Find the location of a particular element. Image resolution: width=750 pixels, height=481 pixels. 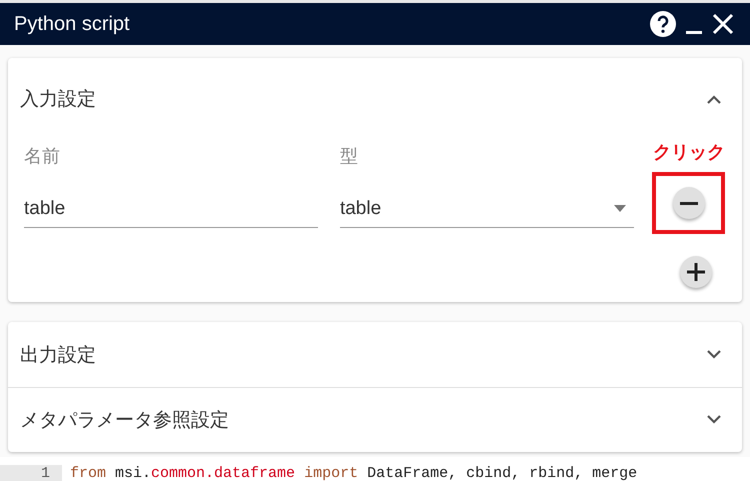

field-label: 名前 is located at coordinates (42, 156).